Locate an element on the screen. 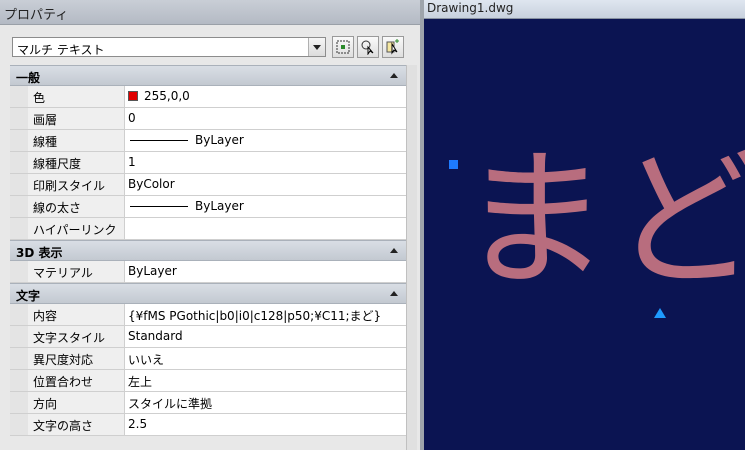  property-name-text: 内容 is located at coordinates (45, 316).